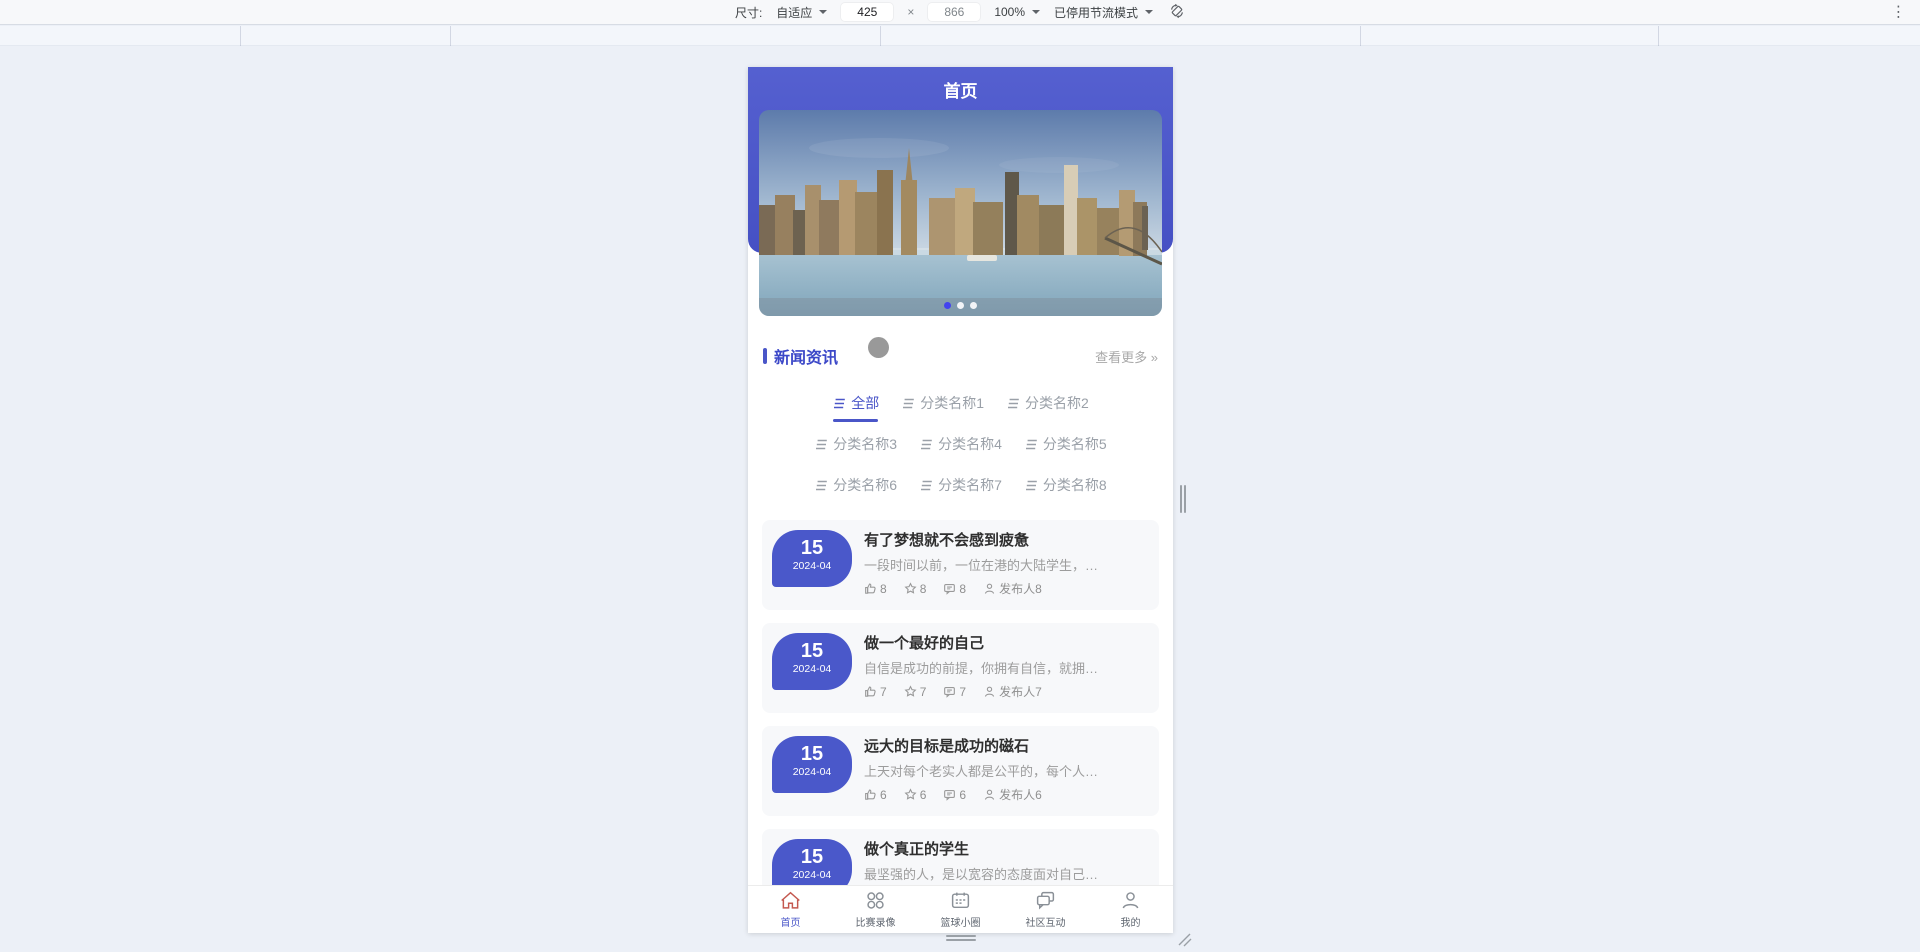 Image resolution: width=1920 pixels, height=952 pixels. Describe the element at coordinates (765, 356) in the screenshot. I see `section-accent-bar` at that location.